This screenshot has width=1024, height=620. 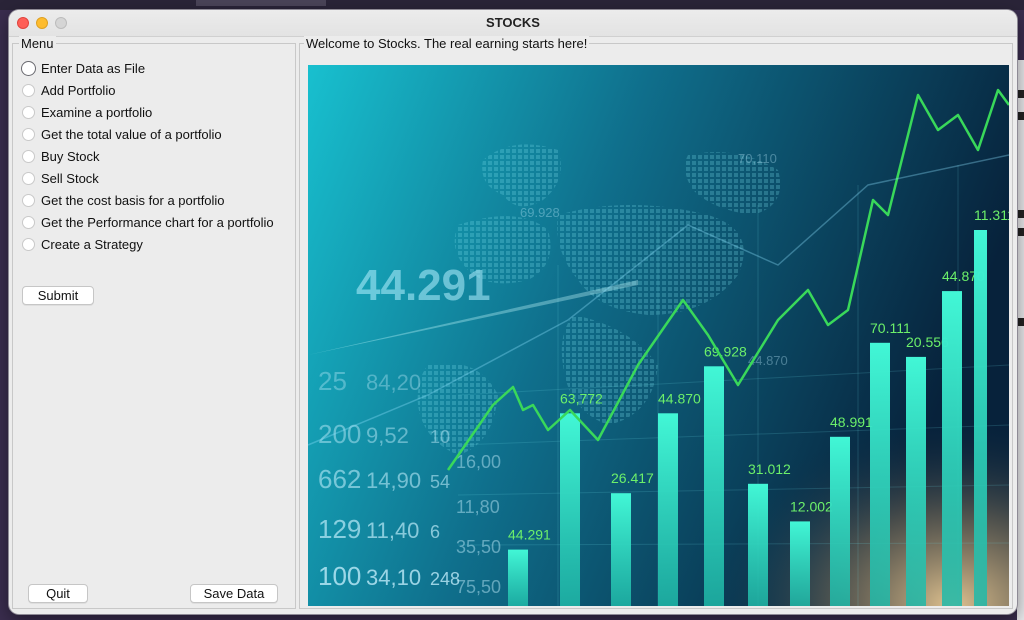 What do you see at coordinates (725, 351) in the screenshot?
I see `bar-value-label: 69.928` at bounding box center [725, 351].